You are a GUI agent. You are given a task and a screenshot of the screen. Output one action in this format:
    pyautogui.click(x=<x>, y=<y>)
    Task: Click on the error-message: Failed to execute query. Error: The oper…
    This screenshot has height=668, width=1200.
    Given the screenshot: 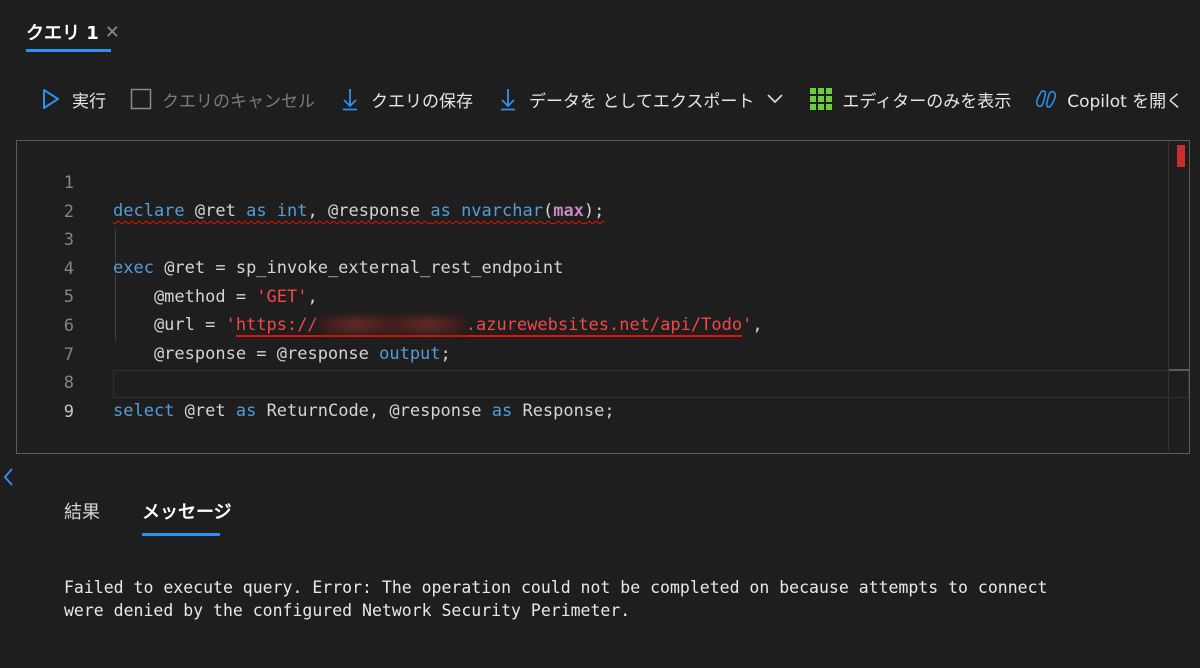 What is the action you would take?
    pyautogui.click(x=556, y=599)
    